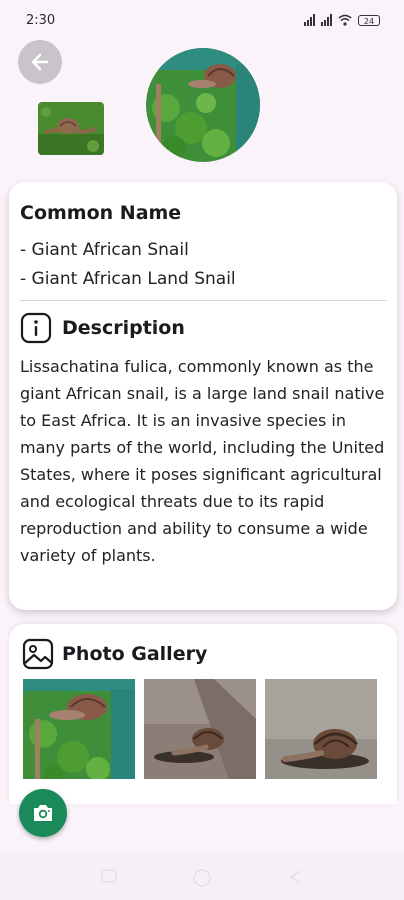 This screenshot has width=404, height=900. I want to click on arrow-left-icon, so click(40, 62).